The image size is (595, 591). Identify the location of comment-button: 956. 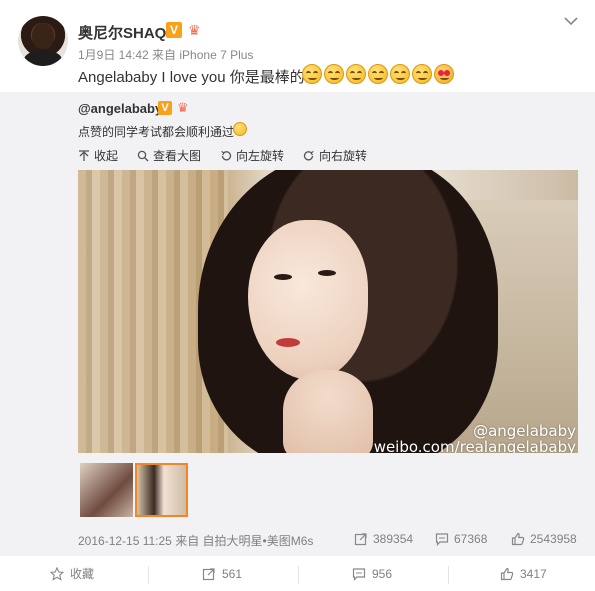
(372, 573).